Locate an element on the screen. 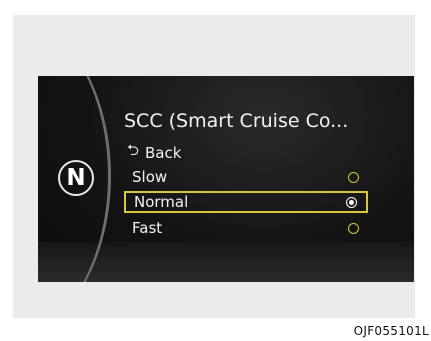 The height and width of the screenshot is (341, 431). option-slow: Slow is located at coordinates (246, 177).